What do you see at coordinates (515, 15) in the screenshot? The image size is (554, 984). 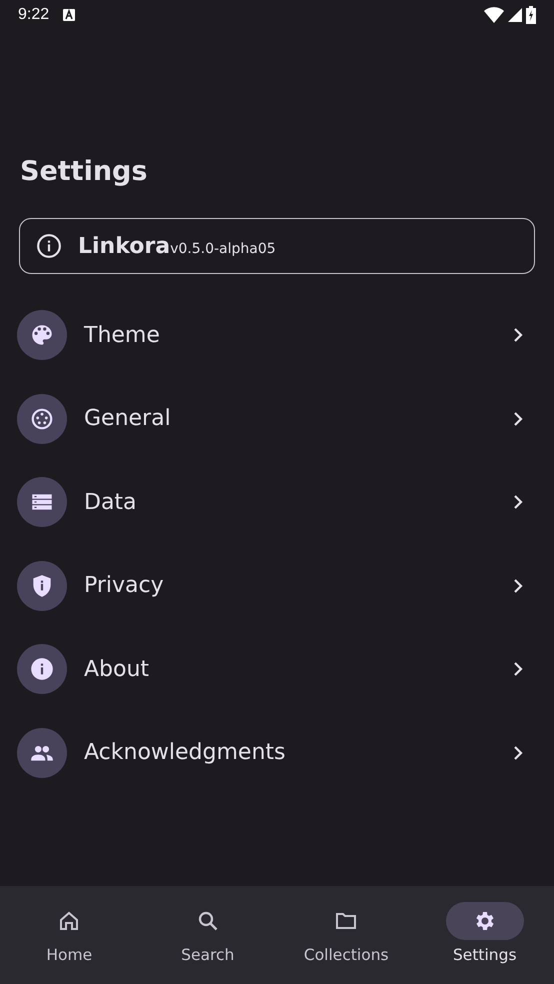 I see `signal-icon` at bounding box center [515, 15].